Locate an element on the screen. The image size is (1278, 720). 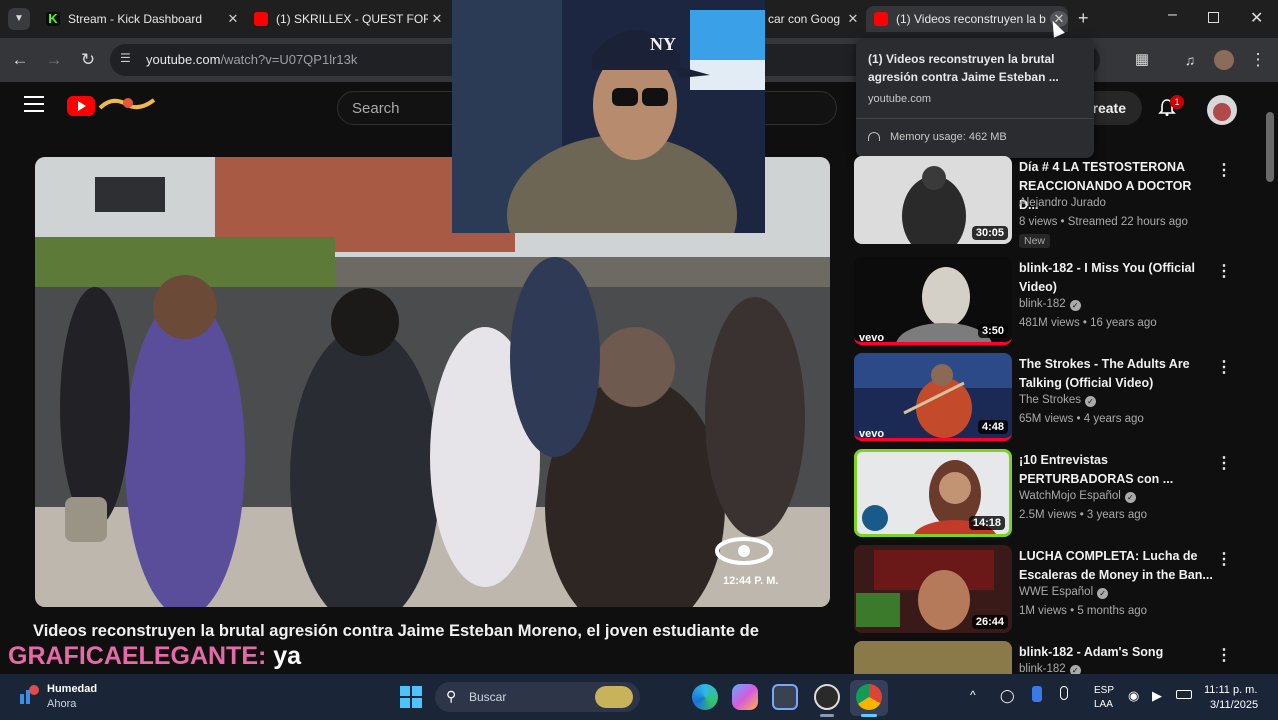
channel-name: WWE Español ✓ is located at coordinates (1064, 592).